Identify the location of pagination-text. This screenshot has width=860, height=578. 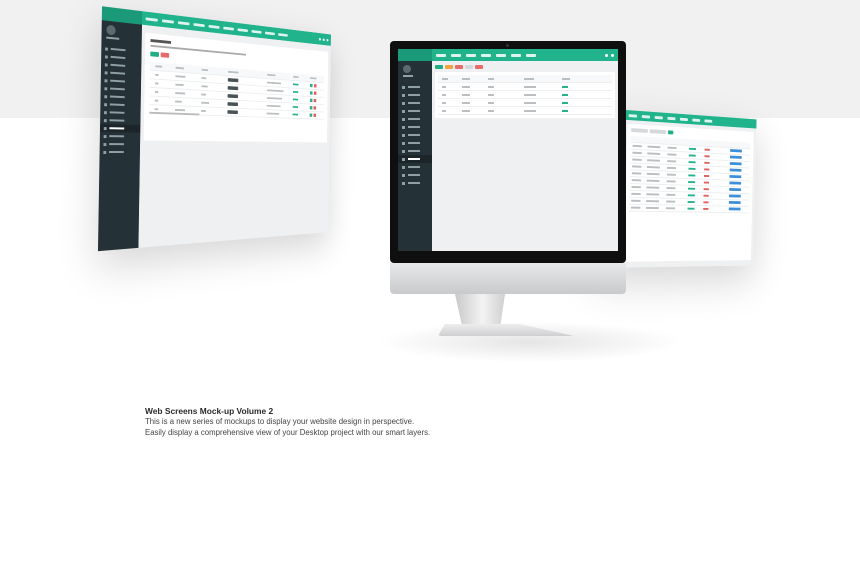
(174, 113).